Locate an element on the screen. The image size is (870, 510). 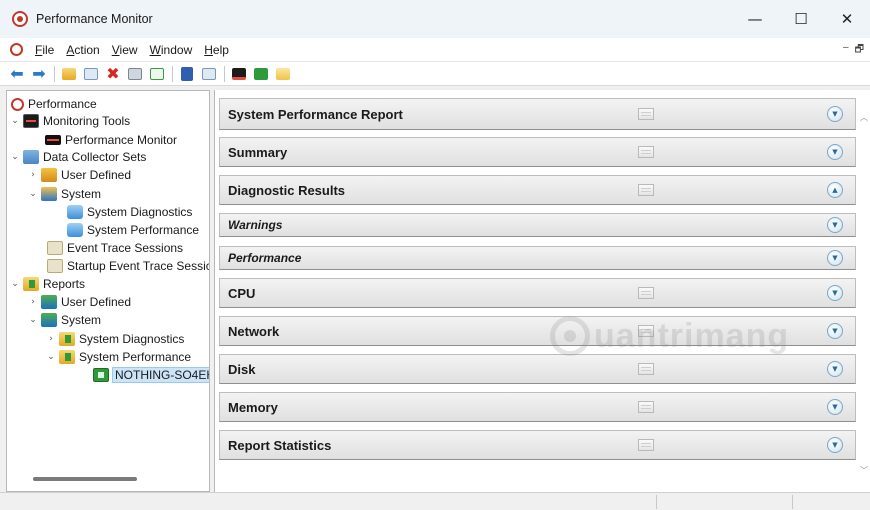
tree-item-dcs-system-performance: System Performance is located at coordinates (132, 230).